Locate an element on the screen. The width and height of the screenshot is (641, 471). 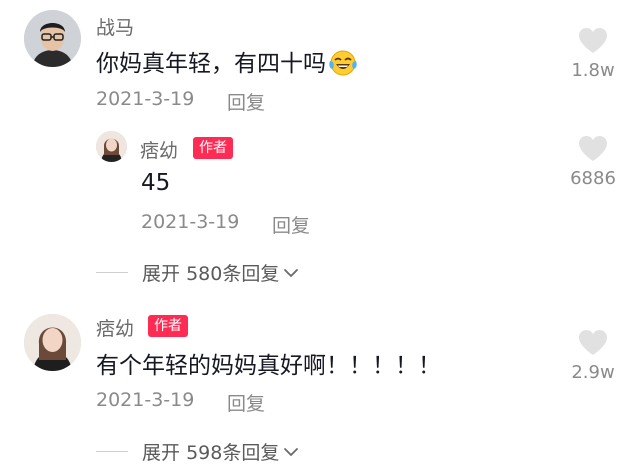
expand-replies-button: 展开 580条回复 is located at coordinates (197, 272).